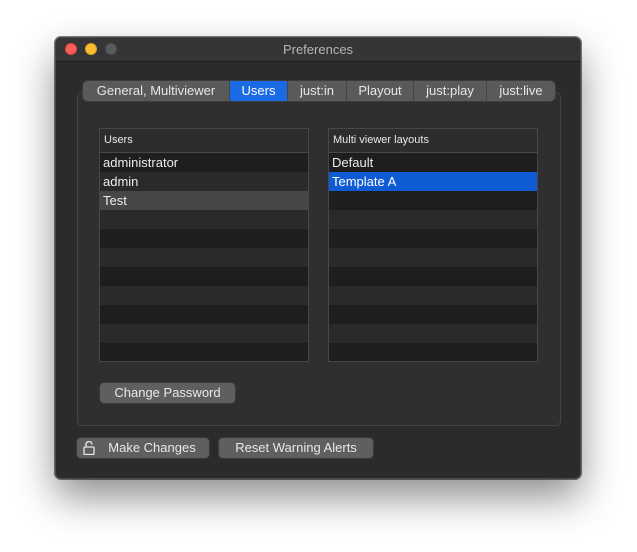 The image size is (637, 552). I want to click on tab-users: Users, so click(259, 91).